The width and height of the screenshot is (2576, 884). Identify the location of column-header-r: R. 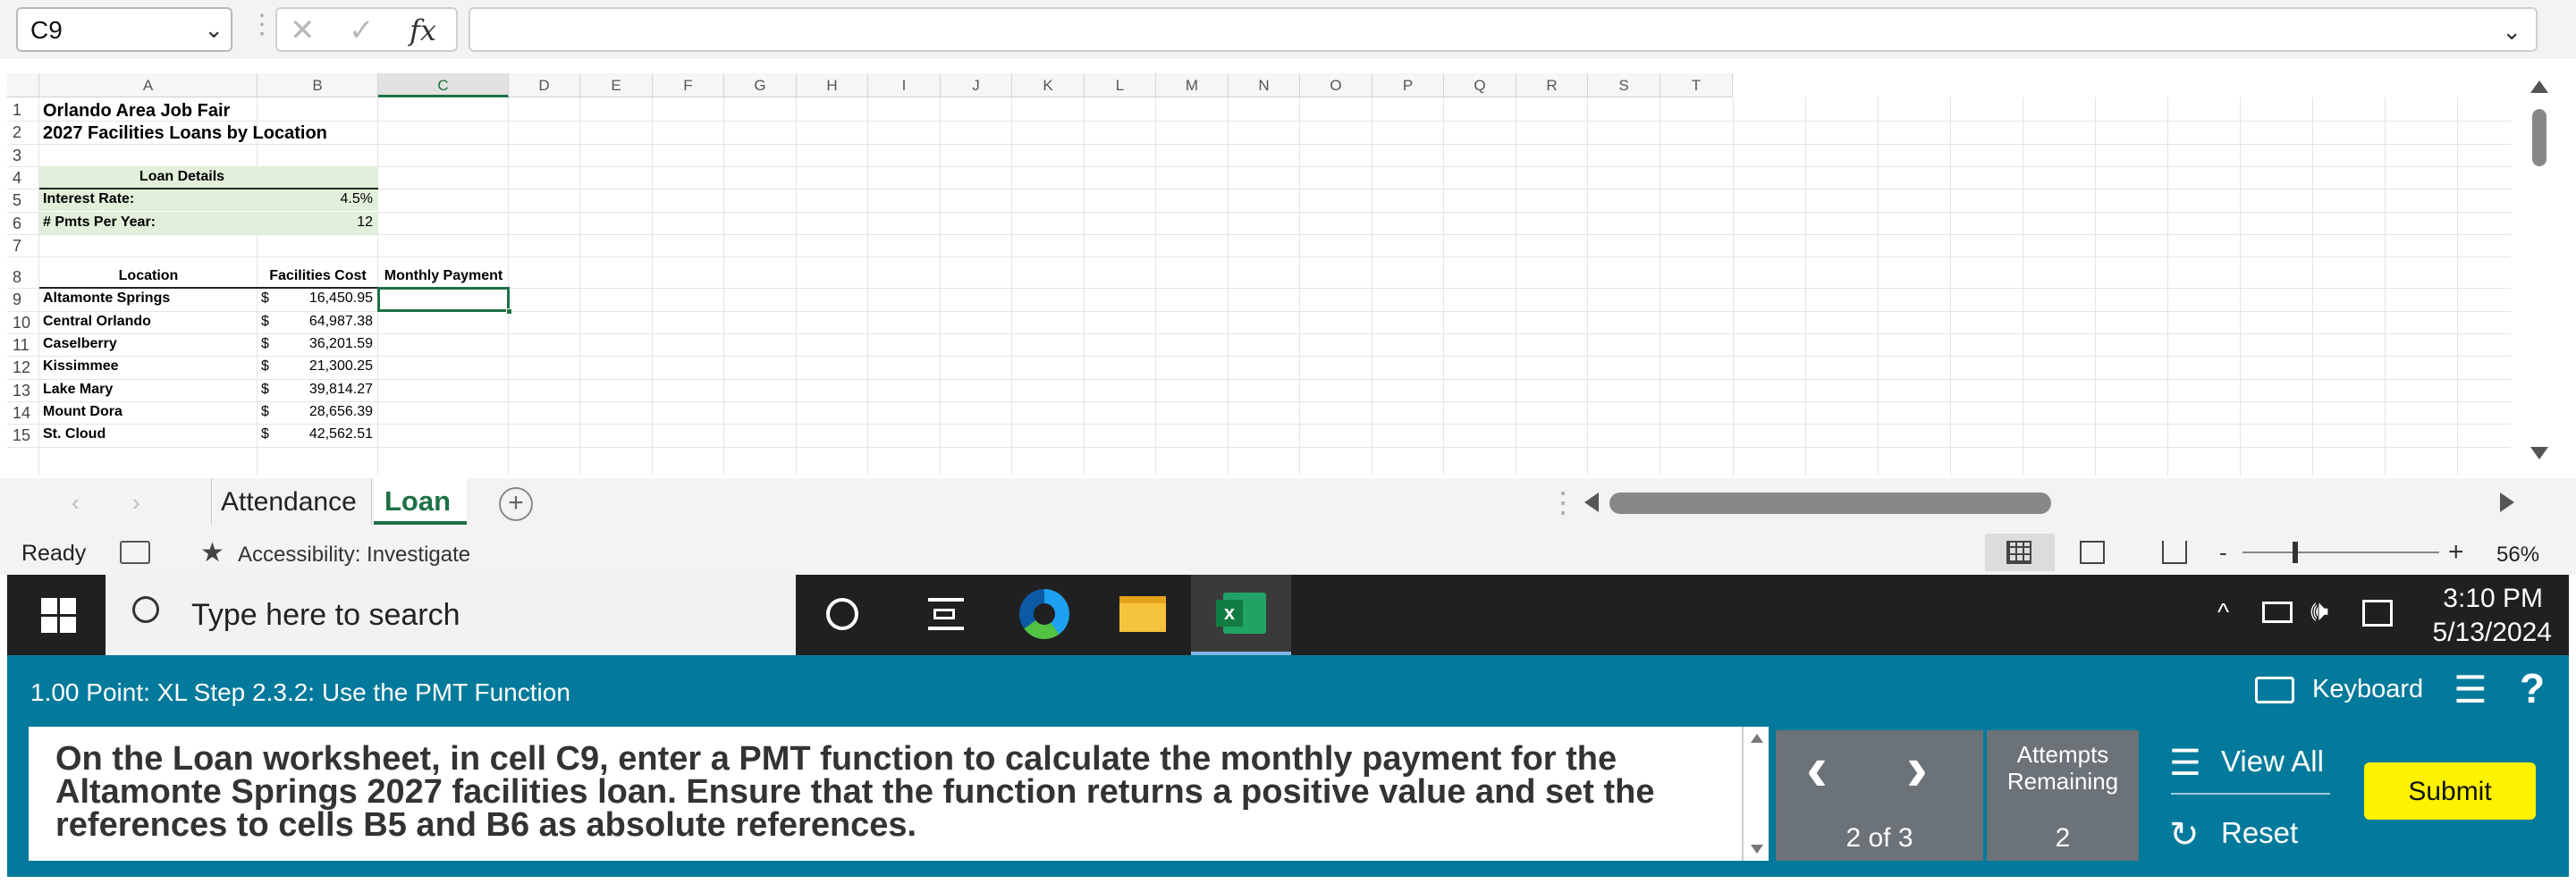
(1552, 85).